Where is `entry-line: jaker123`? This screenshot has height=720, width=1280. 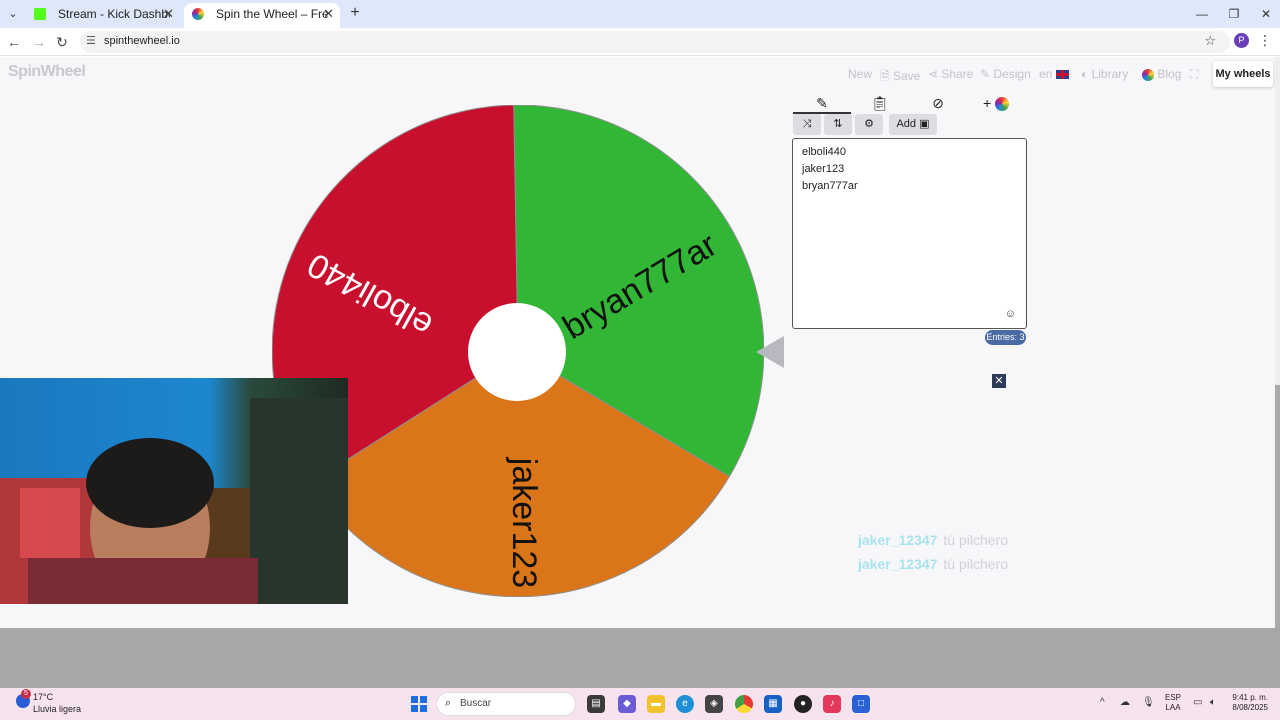
entry-line: jaker123 is located at coordinates (823, 169).